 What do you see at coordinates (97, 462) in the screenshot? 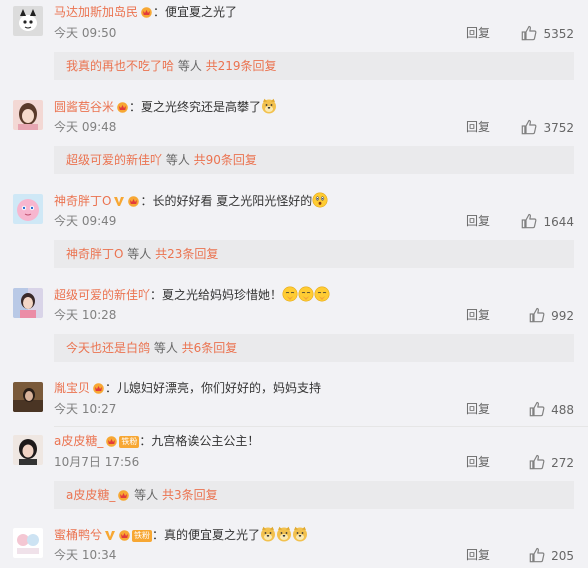
I see `comment-time: 10月7日 17:56` at bounding box center [97, 462].